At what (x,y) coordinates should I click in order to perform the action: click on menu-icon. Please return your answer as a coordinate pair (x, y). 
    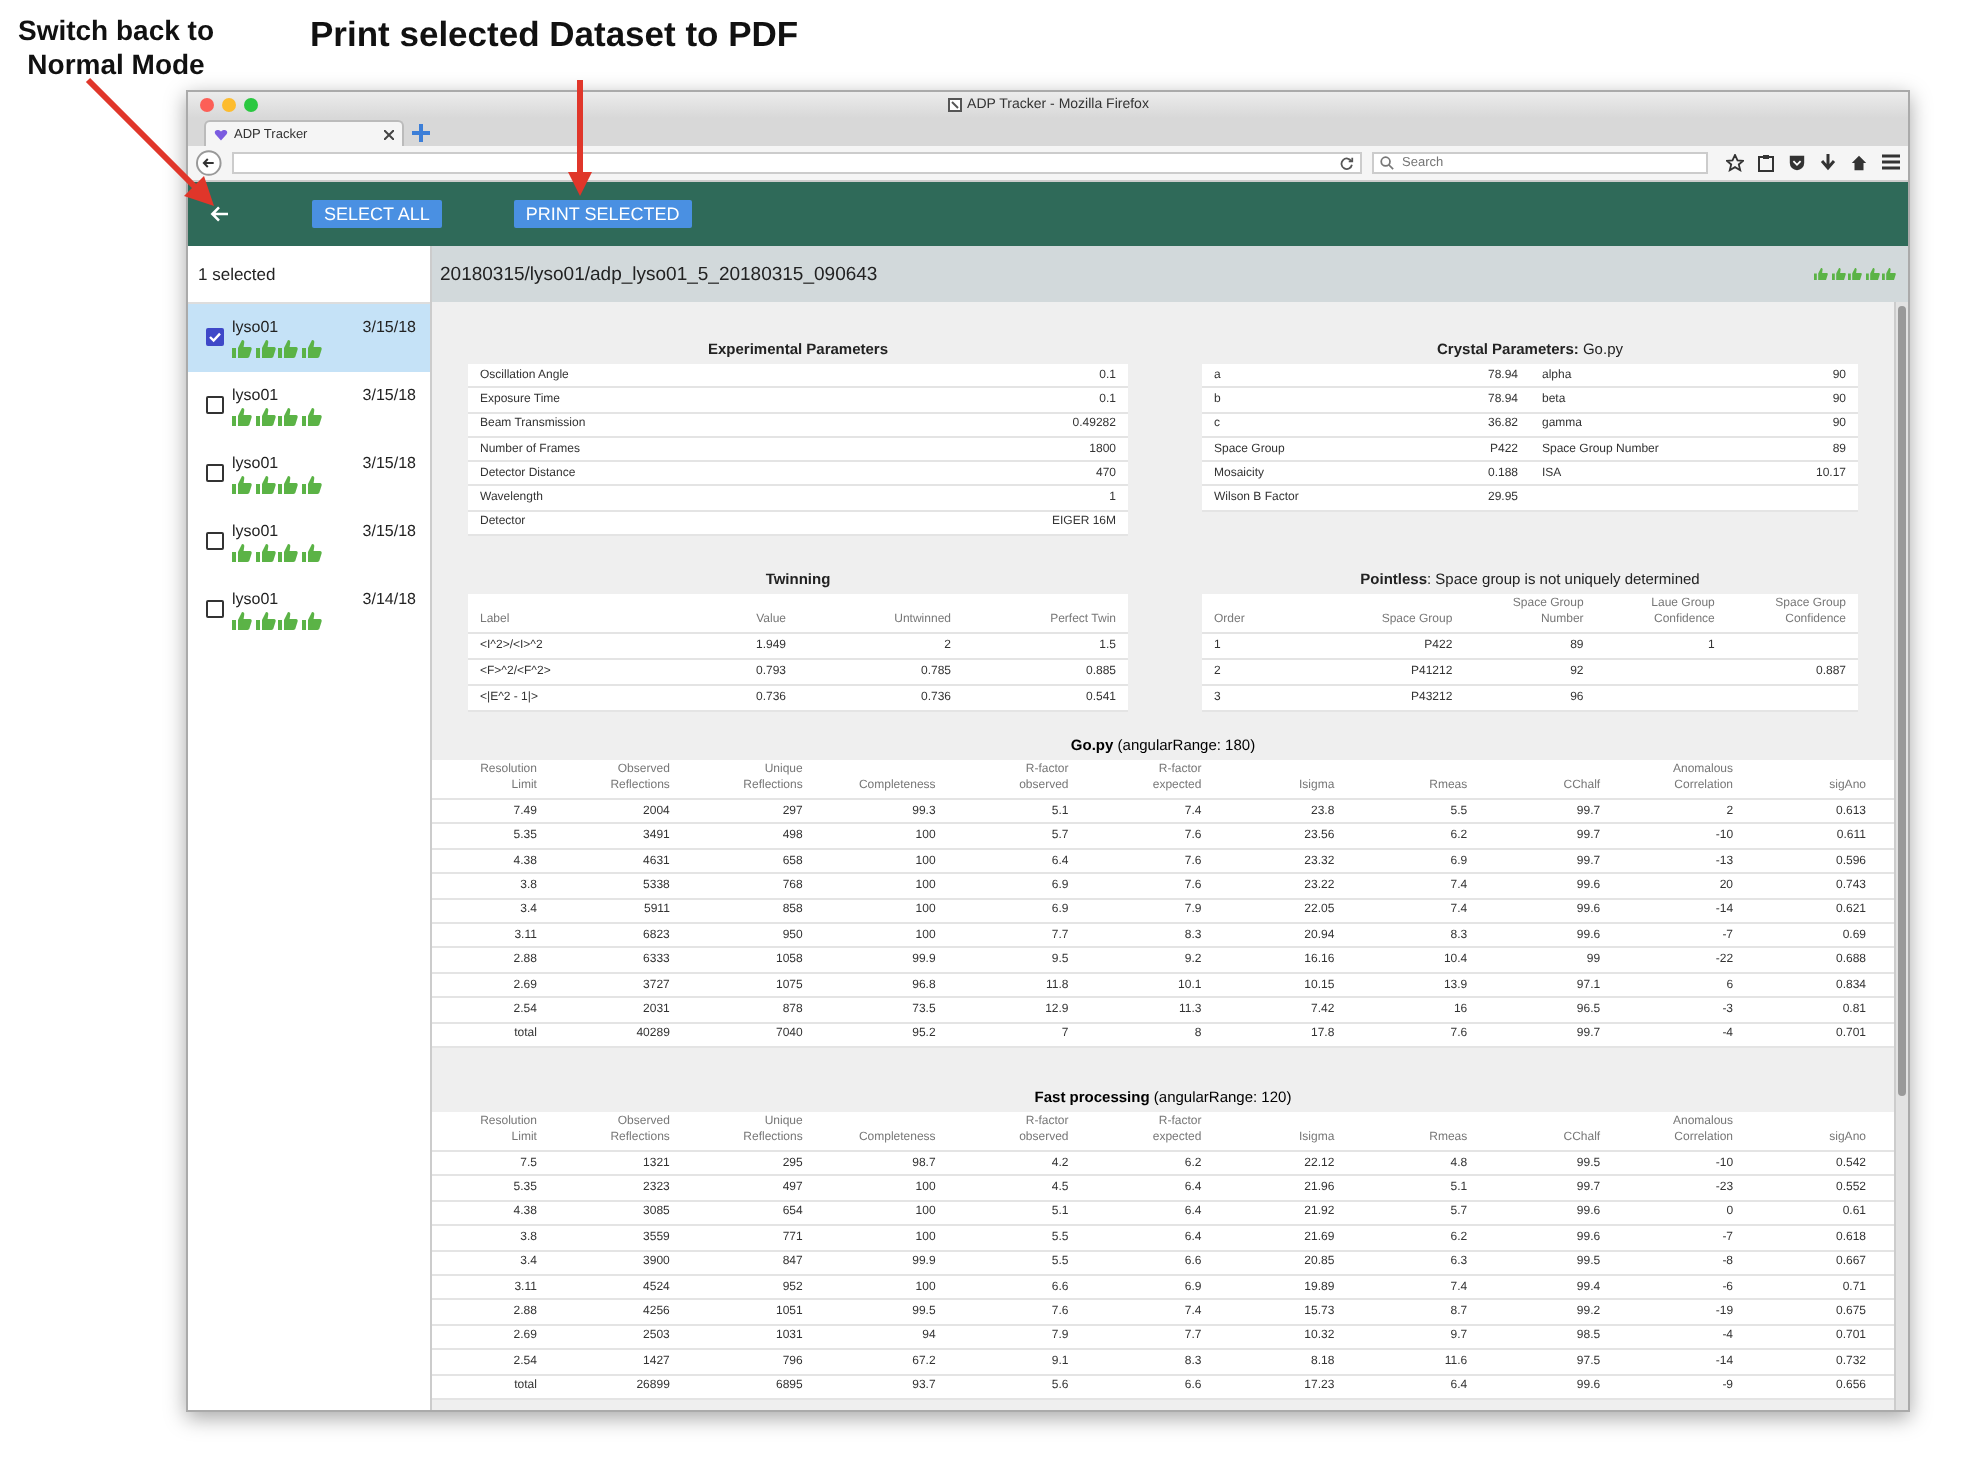
    Looking at the image, I should click on (1891, 162).